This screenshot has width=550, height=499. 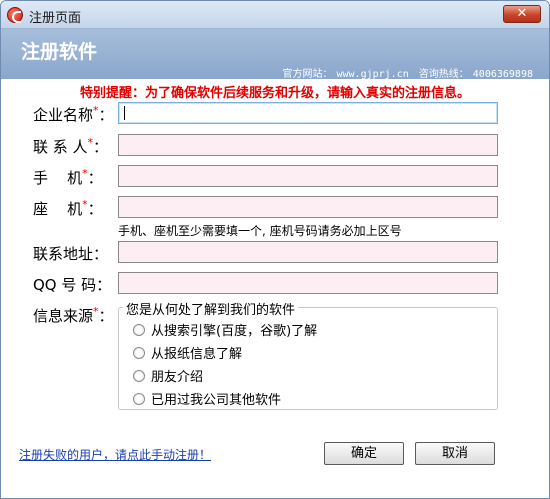 I want to click on address-input, so click(x=308, y=252).